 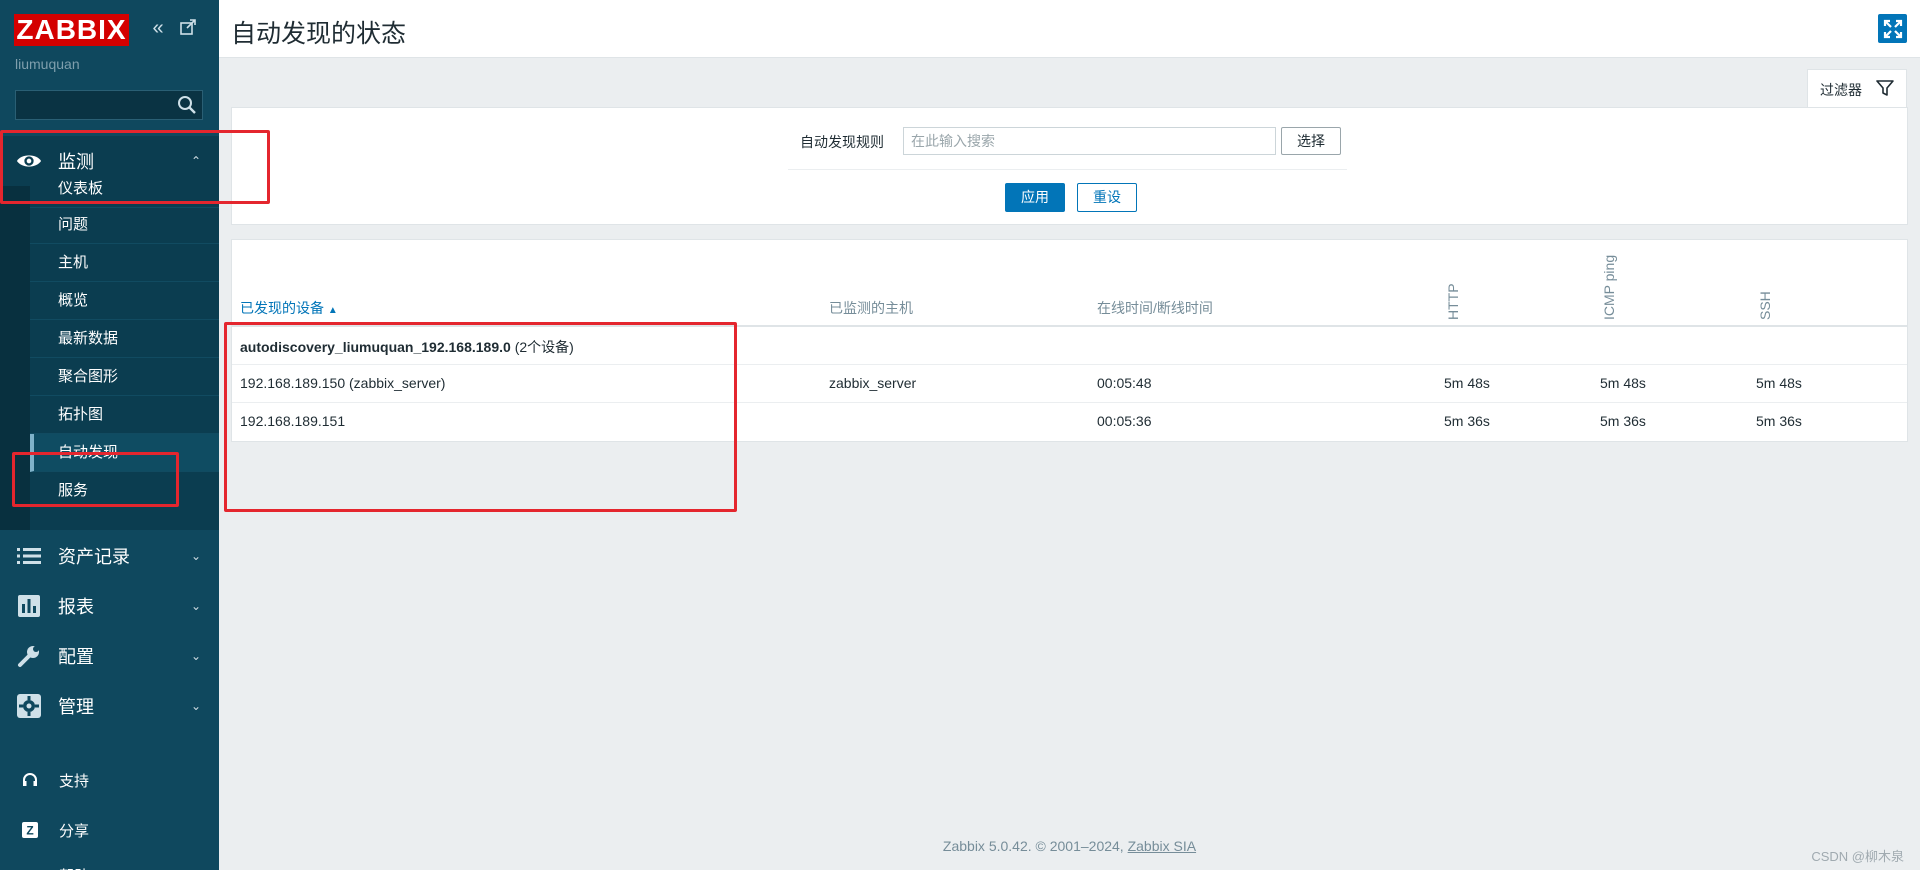 What do you see at coordinates (109, 706) in the screenshot?
I see `menu-administration: 管理 ⌄` at bounding box center [109, 706].